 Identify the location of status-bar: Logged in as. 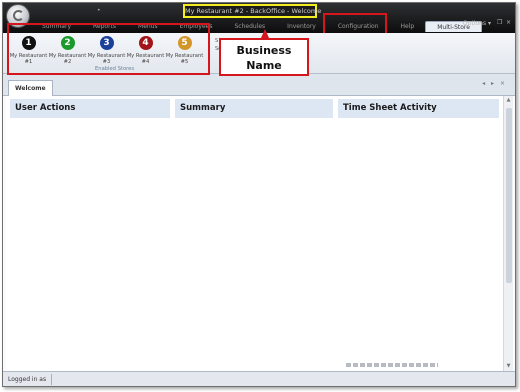
(259, 378).